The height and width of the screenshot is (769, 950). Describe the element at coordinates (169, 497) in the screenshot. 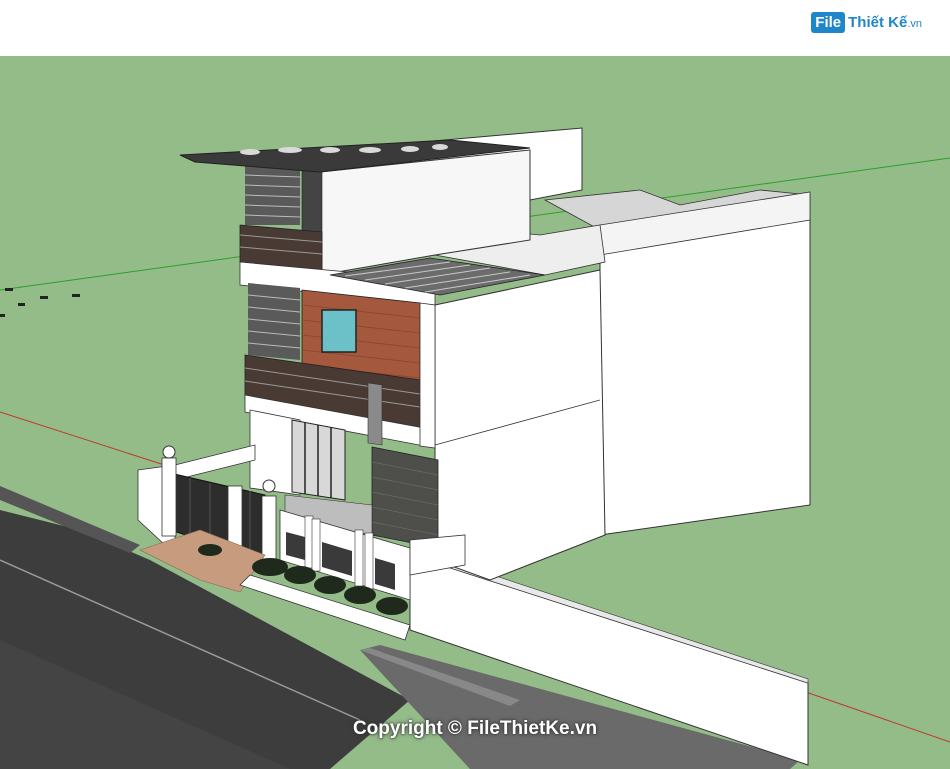

I see `gate-pillar-left` at that location.